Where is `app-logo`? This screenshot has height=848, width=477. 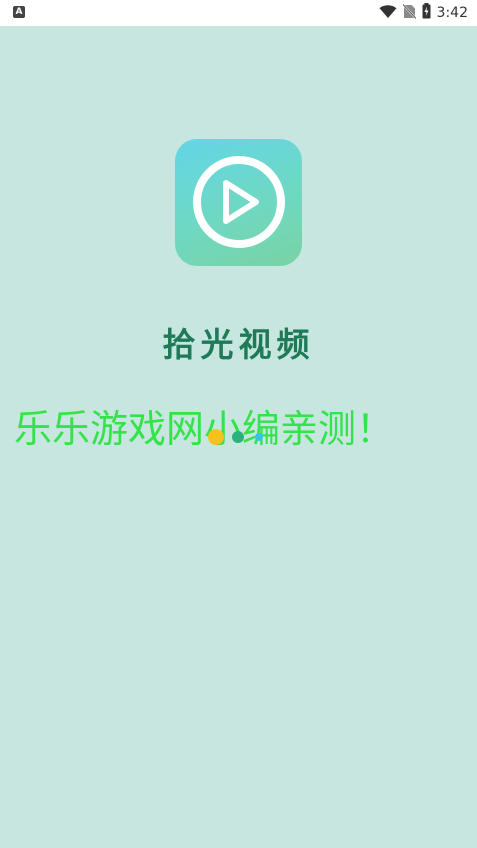
app-logo is located at coordinates (238, 202).